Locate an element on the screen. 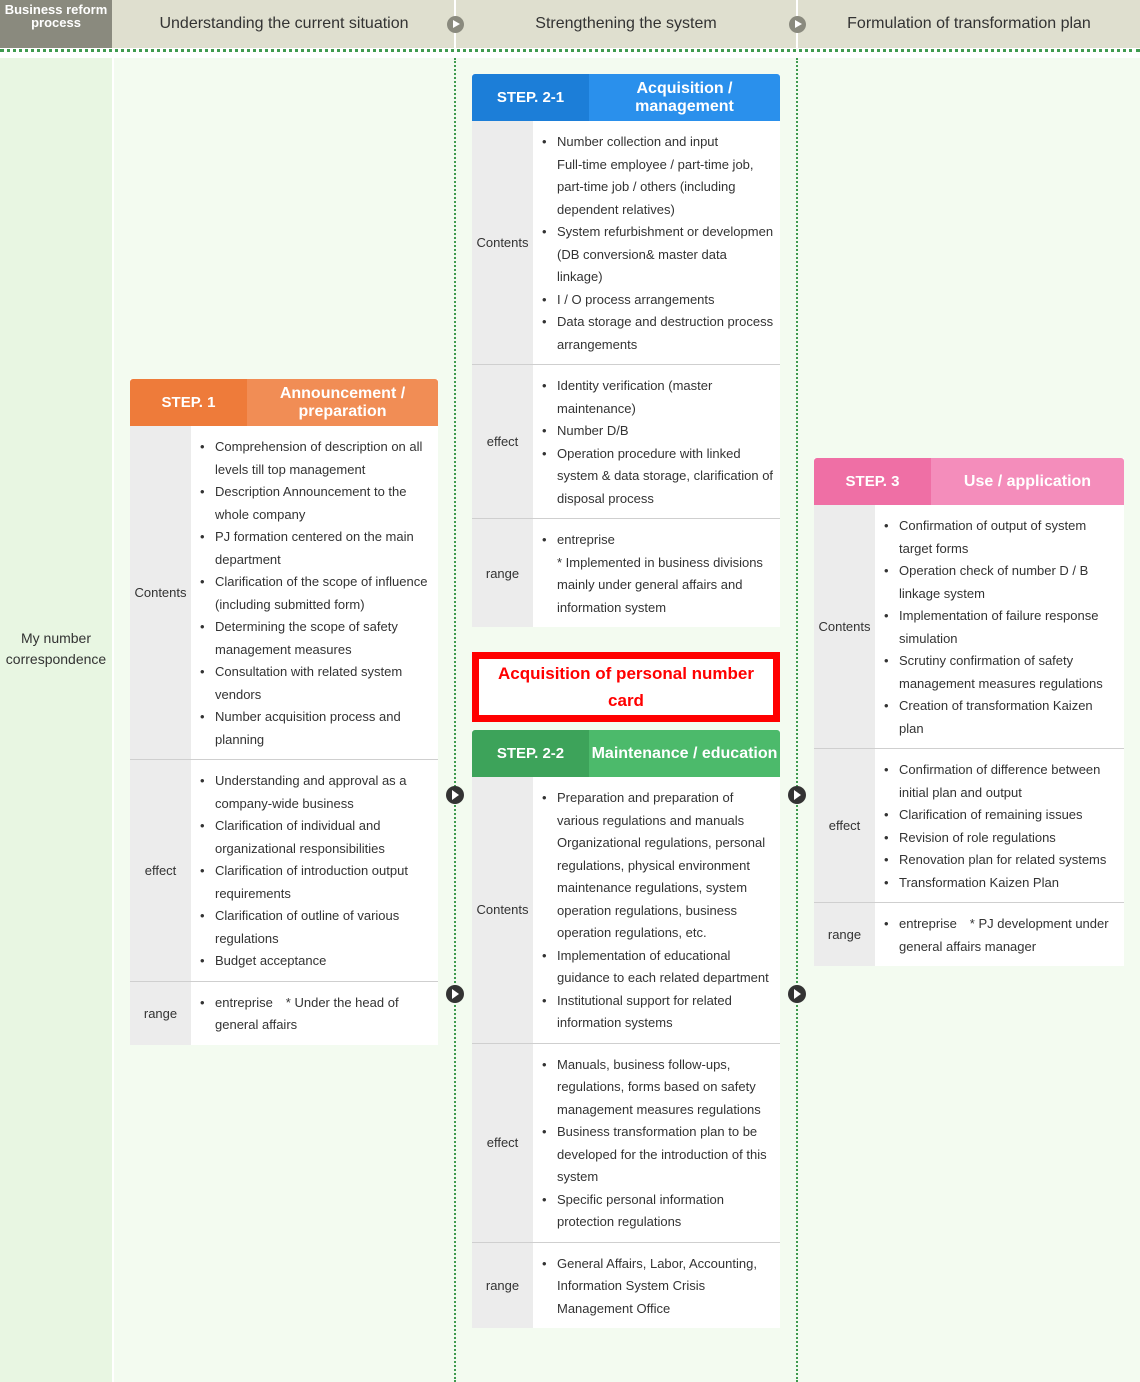  play-arrow-icon is located at coordinates (797, 24).